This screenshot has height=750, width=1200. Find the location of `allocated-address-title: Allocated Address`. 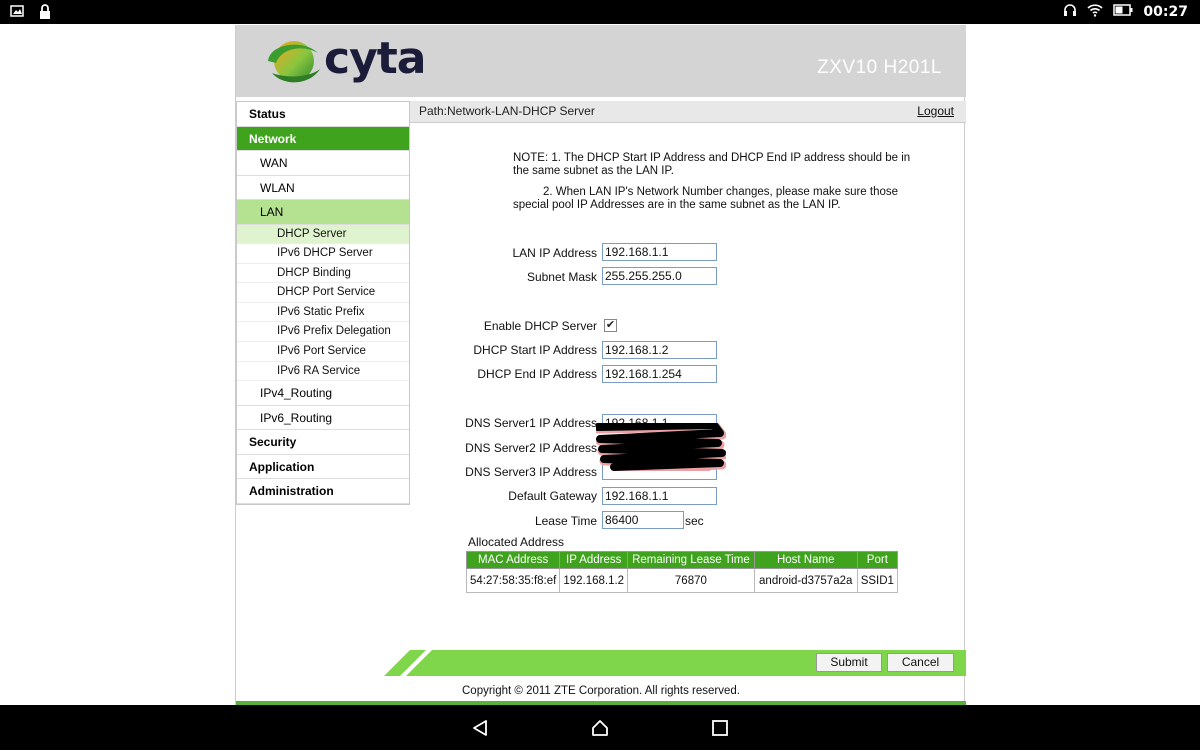

allocated-address-title: Allocated Address is located at coordinates (516, 542).